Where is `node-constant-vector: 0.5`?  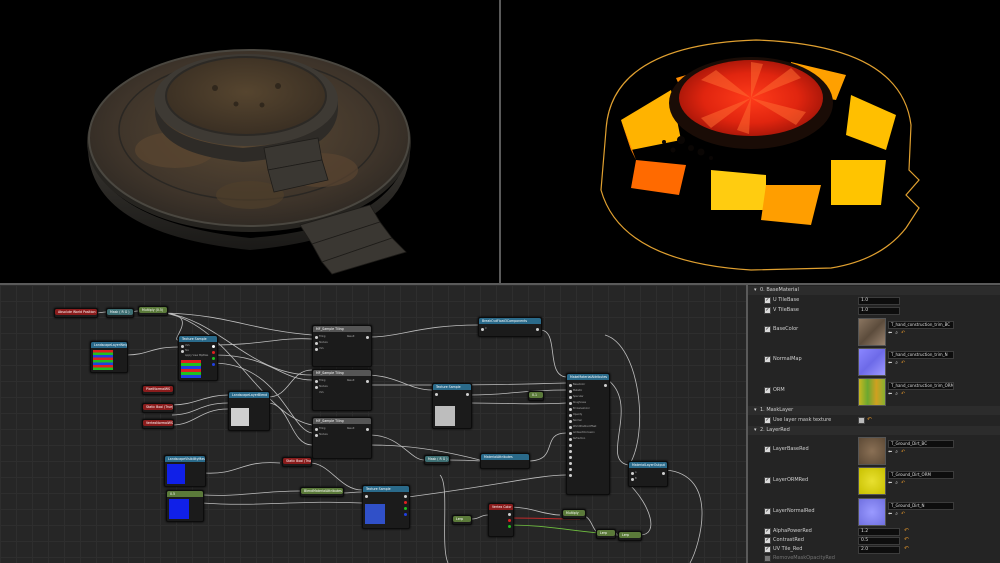
node-constant-vector: 0.5 is located at coordinates (185, 506).